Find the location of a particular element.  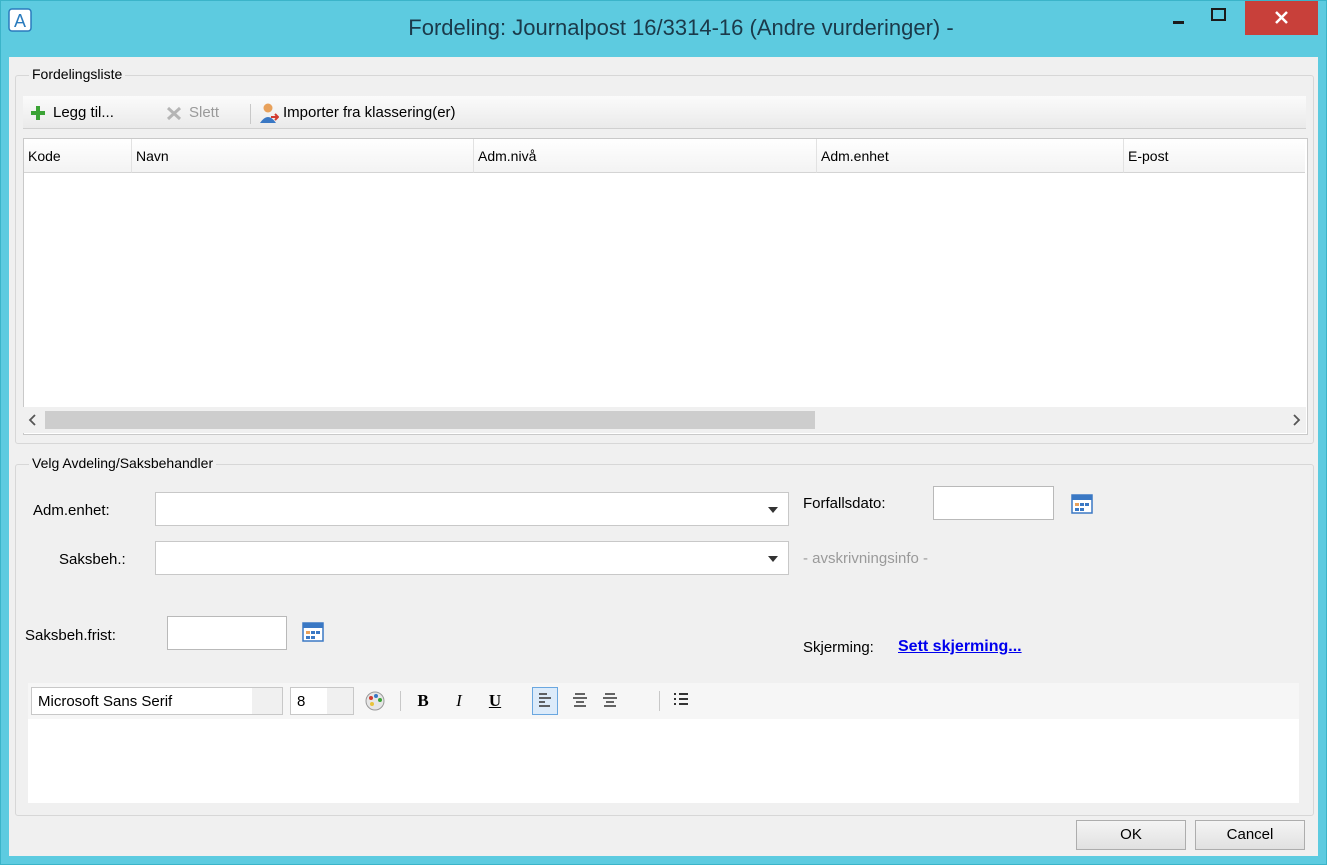

align-left-button is located at coordinates (545, 701).